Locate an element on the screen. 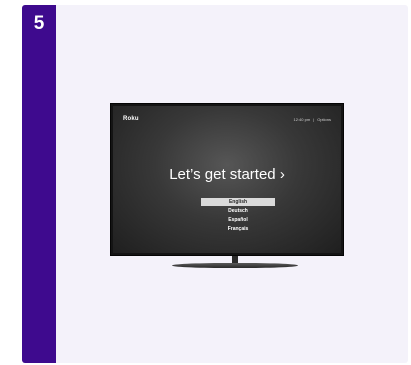 Image resolution: width=411 pixels, height=365 pixels. language-option-espanol: Español is located at coordinates (238, 220).